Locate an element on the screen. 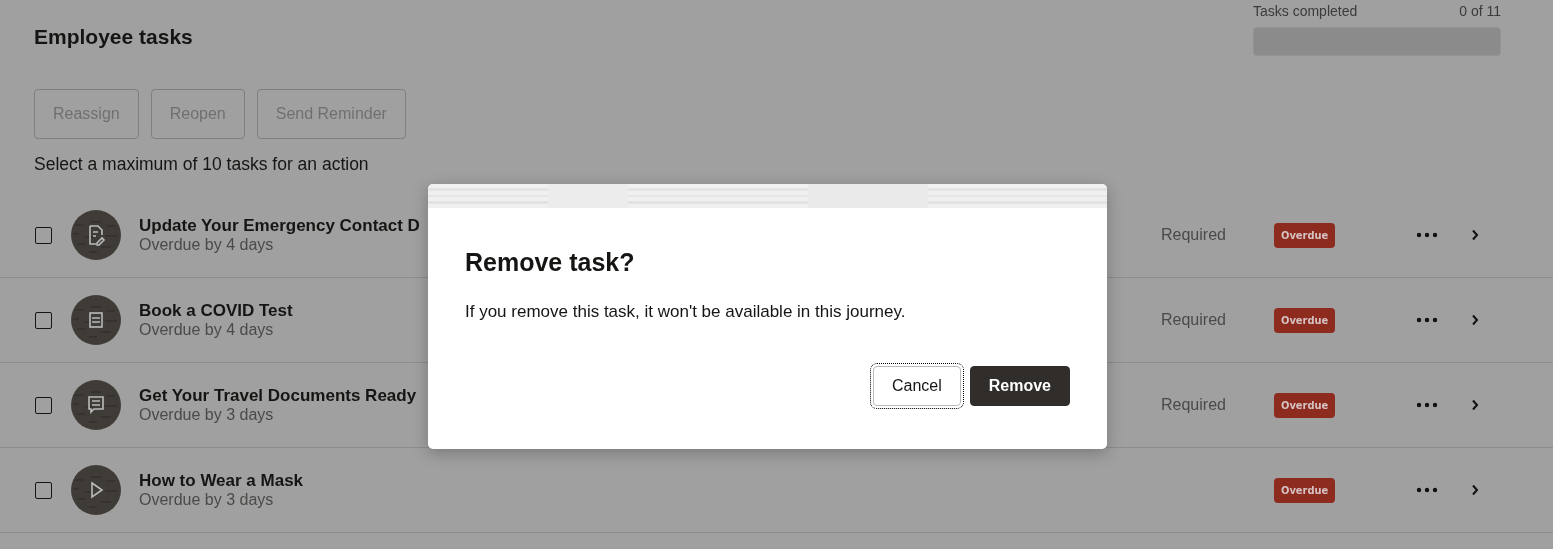 Image resolution: width=1553 pixels, height=549 pixels. remove-button: Remove is located at coordinates (1019, 386).